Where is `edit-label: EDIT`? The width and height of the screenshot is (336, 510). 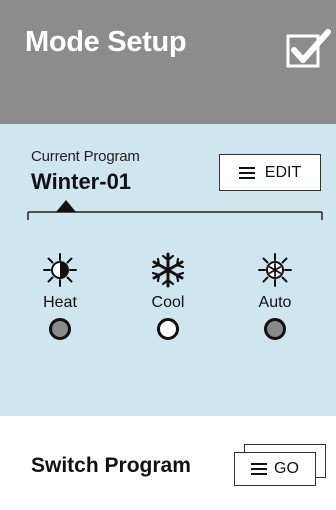 edit-label: EDIT is located at coordinates (283, 172).